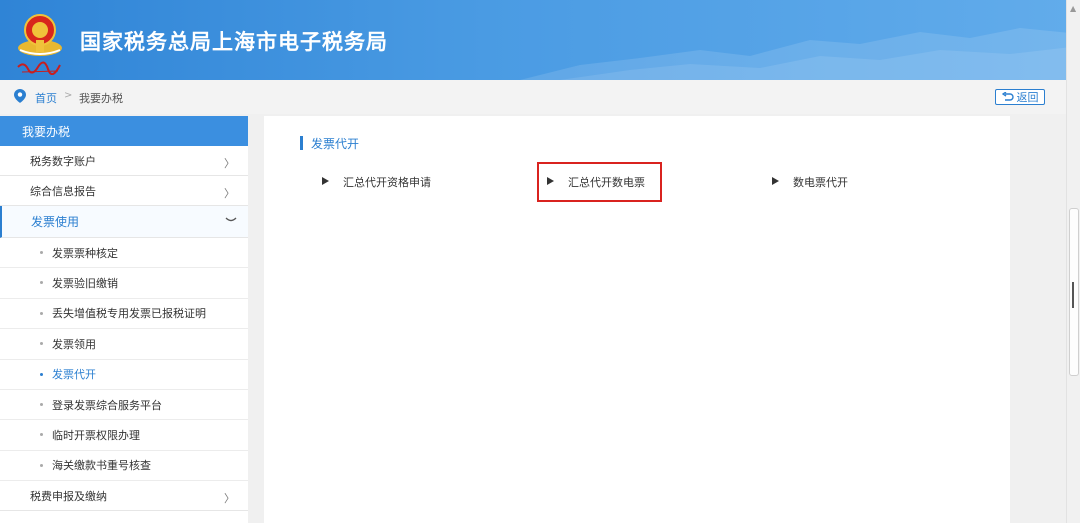 The image size is (1080, 523). Describe the element at coordinates (74, 375) in the screenshot. I see `submenu-item-label: 发票代开` at that location.